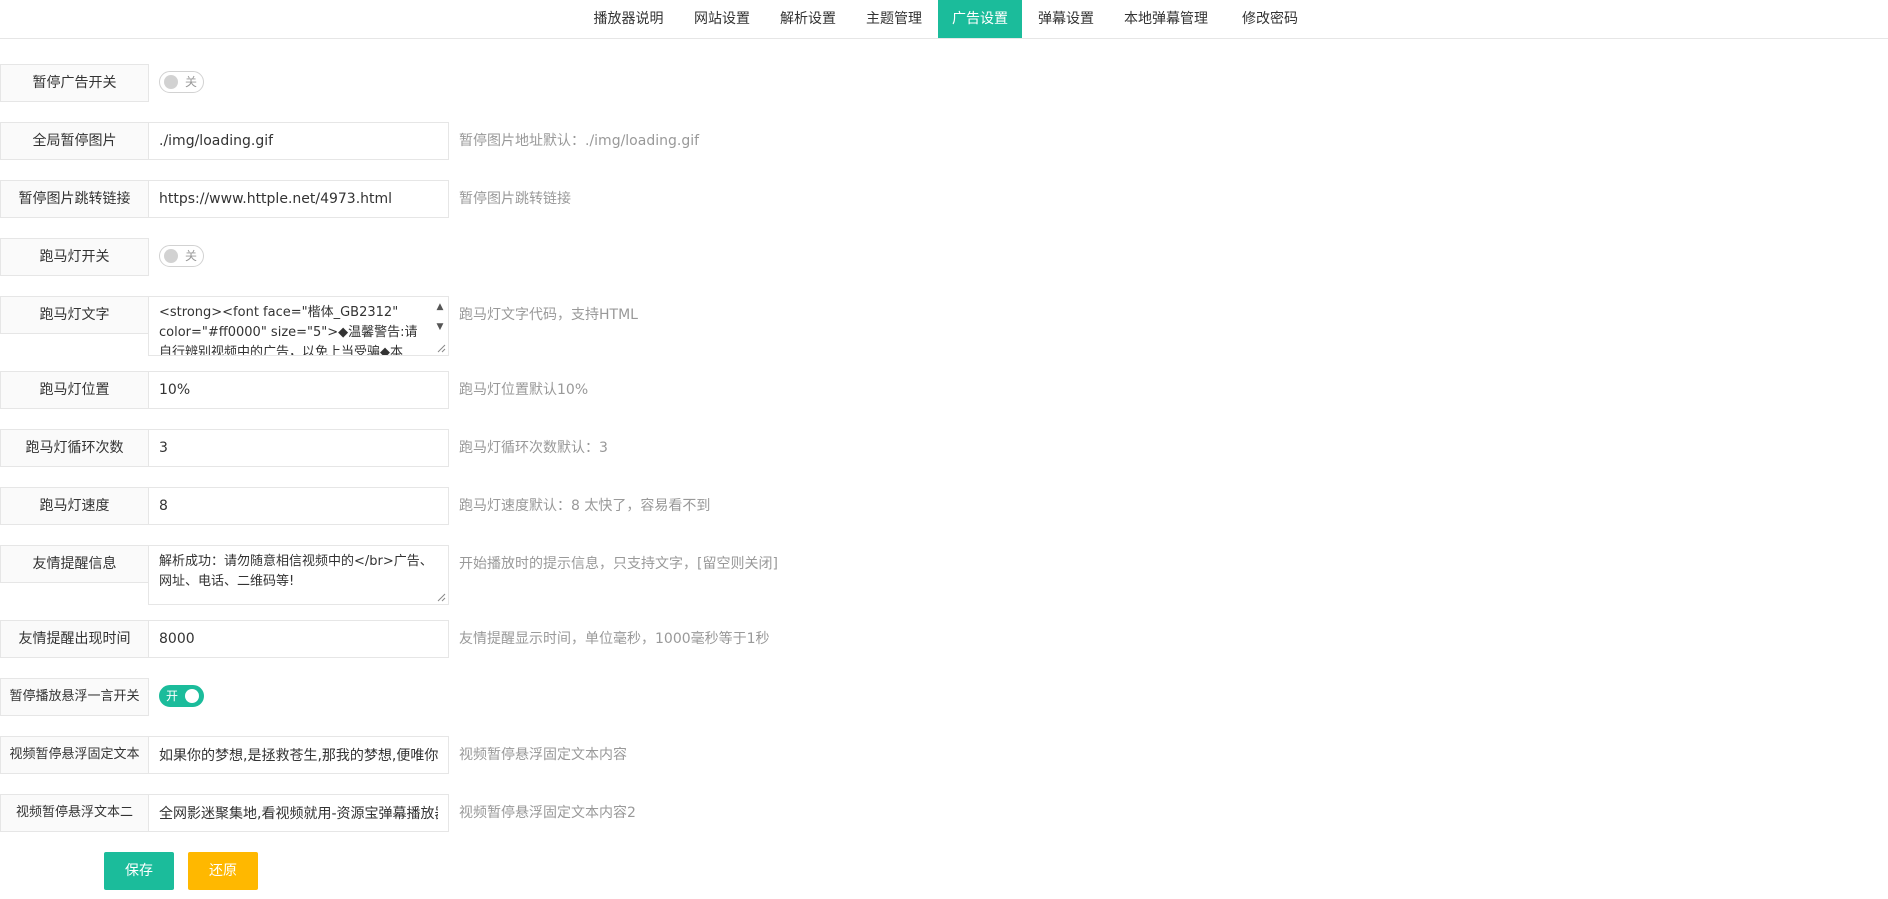 The image size is (1888, 899). What do you see at coordinates (298, 755) in the screenshot?
I see `pause-fixed-text-input` at bounding box center [298, 755].